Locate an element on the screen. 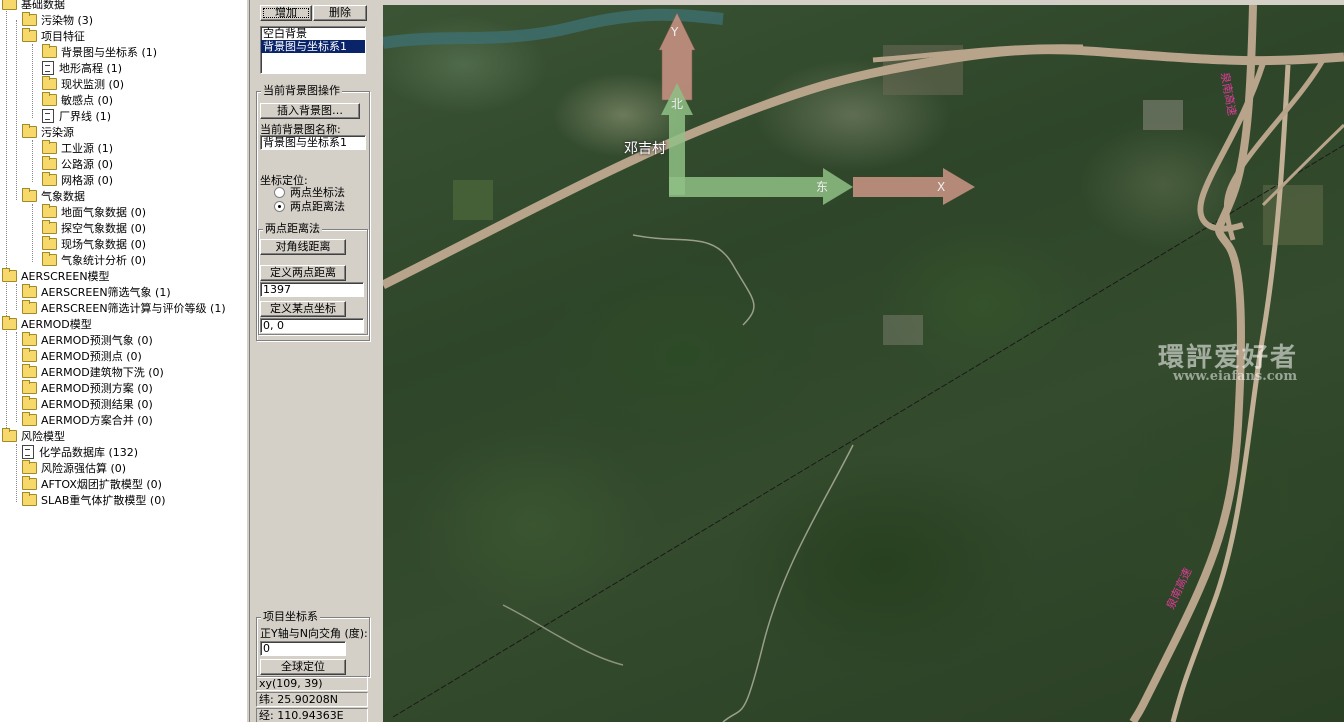  delete-button: 删除 is located at coordinates (340, 13).